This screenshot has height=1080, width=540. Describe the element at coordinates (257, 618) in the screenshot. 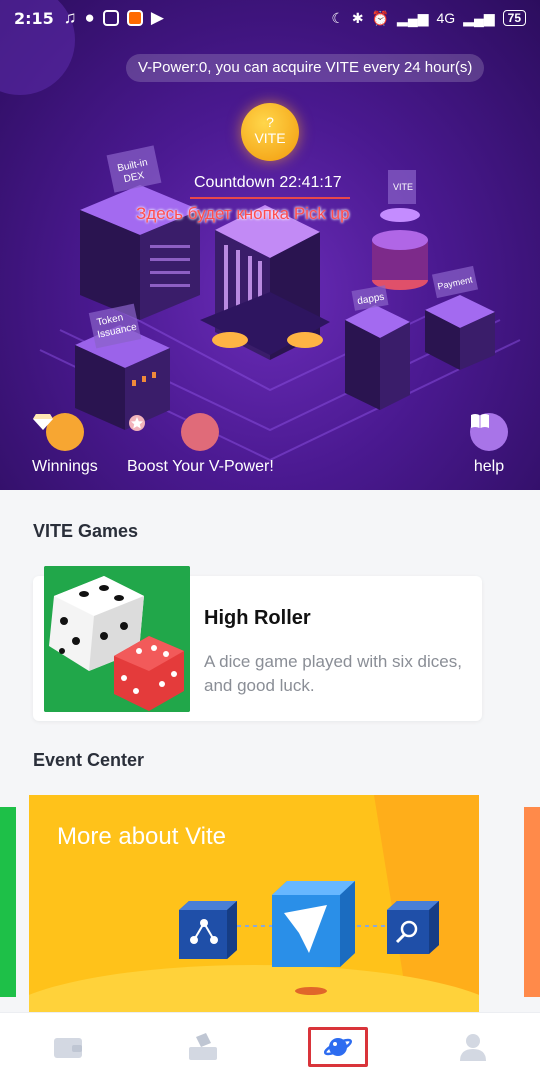

I see `game-title: High Roller` at that location.